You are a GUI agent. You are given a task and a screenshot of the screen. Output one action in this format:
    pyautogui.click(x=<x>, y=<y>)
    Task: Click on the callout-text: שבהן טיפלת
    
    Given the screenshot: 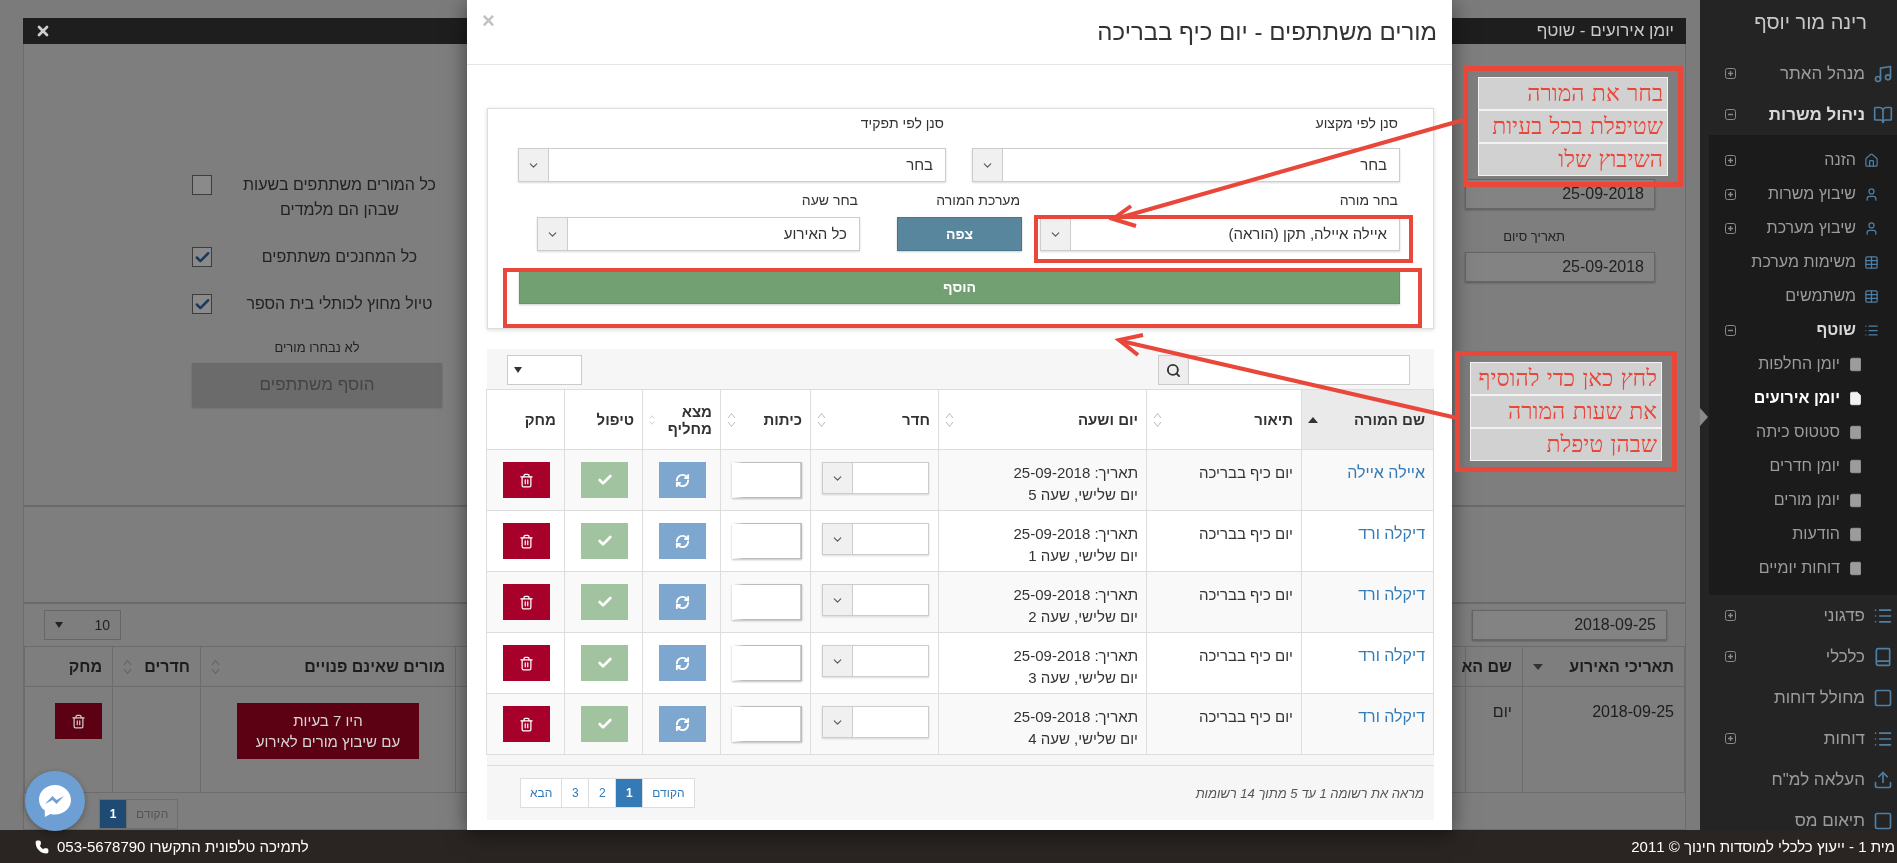 What is the action you would take?
    pyautogui.click(x=1566, y=444)
    